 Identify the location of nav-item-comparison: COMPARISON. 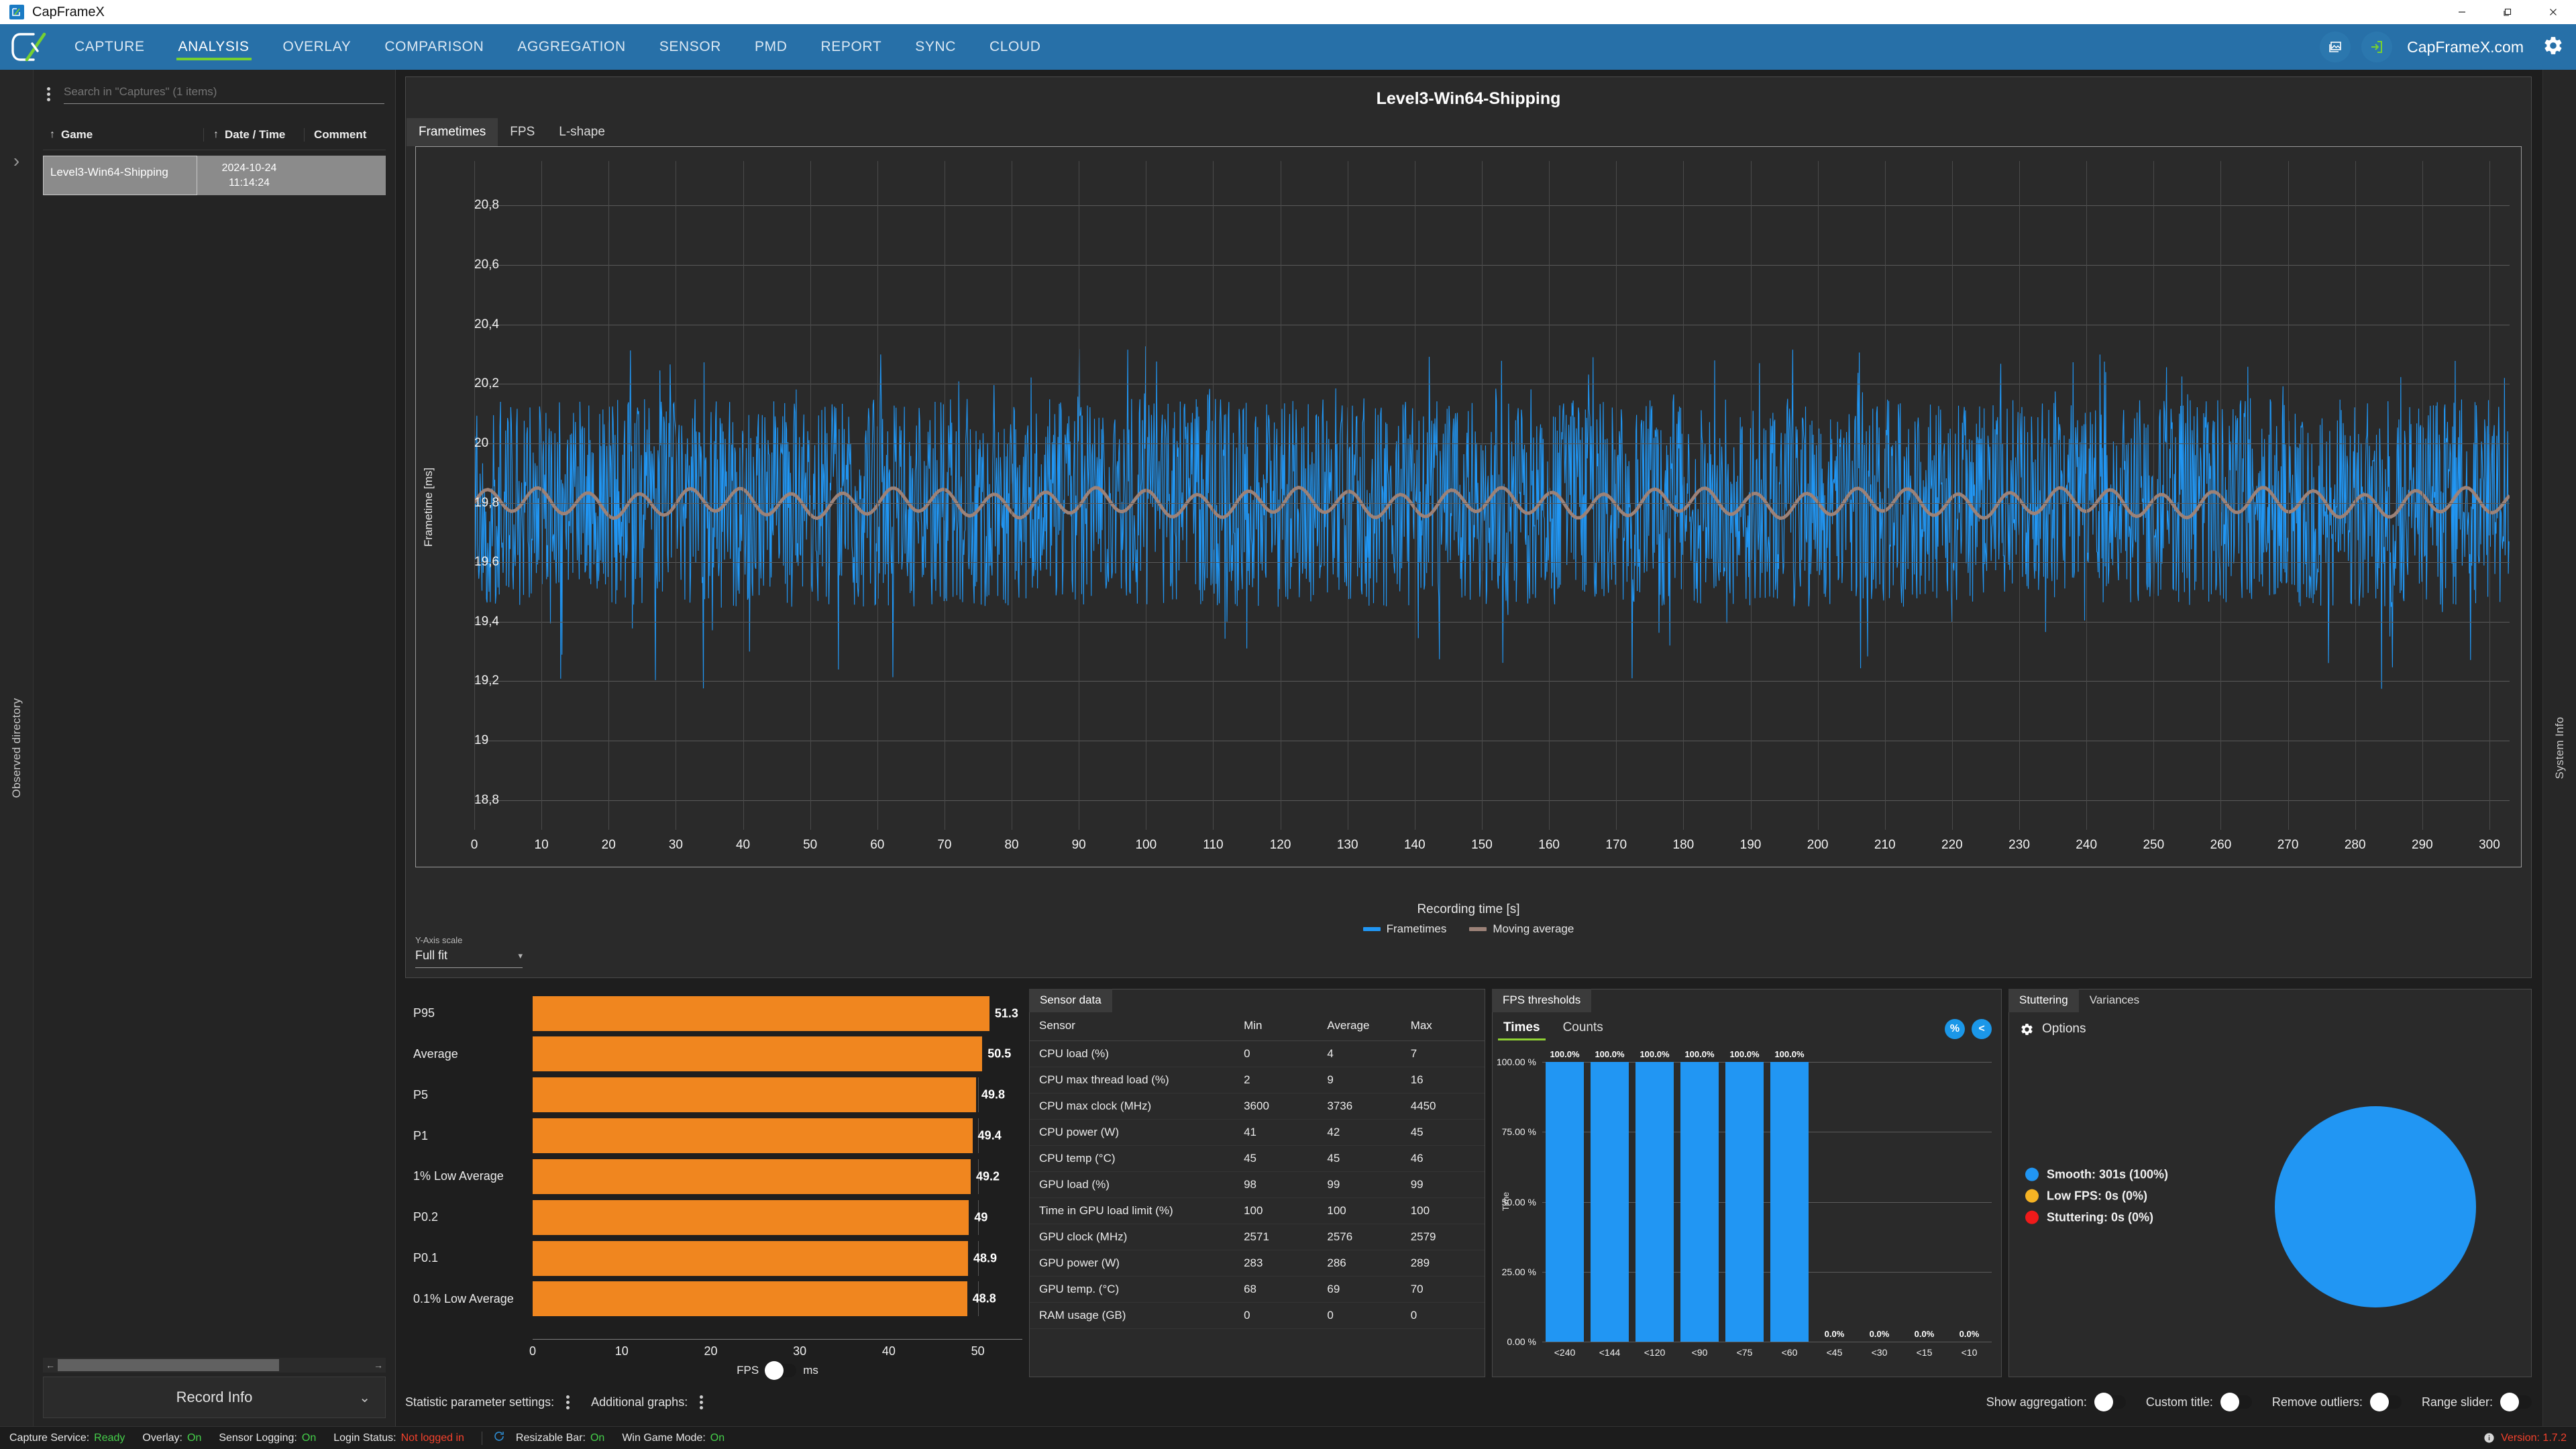
(434, 47).